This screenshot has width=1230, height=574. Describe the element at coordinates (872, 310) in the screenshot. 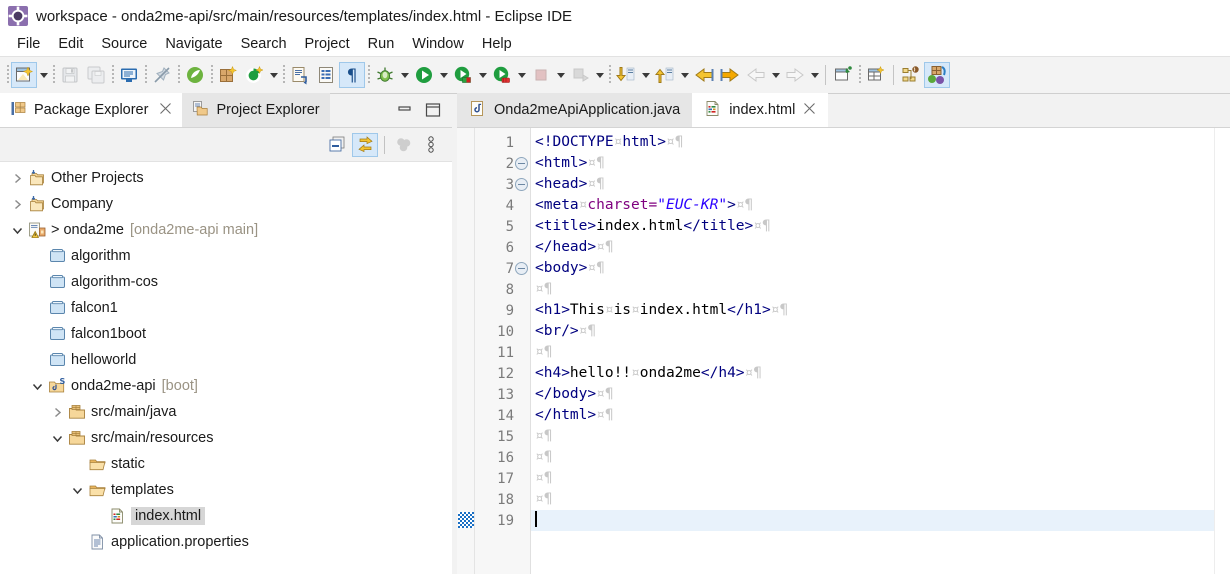

I see `code-line: <h1>This¤is¤index.html</h1>¤¶` at that location.